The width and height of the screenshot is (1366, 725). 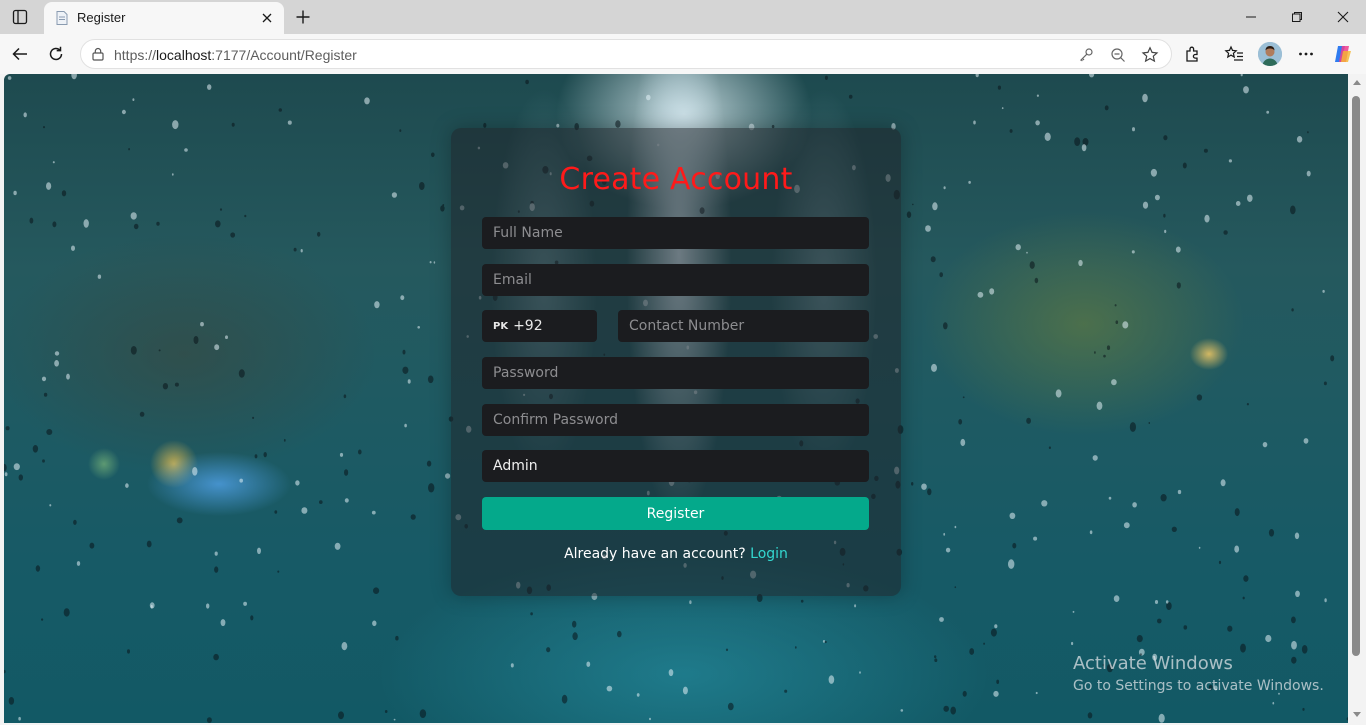 I want to click on scroll-down-arrow-icon, so click(x=1357, y=714).